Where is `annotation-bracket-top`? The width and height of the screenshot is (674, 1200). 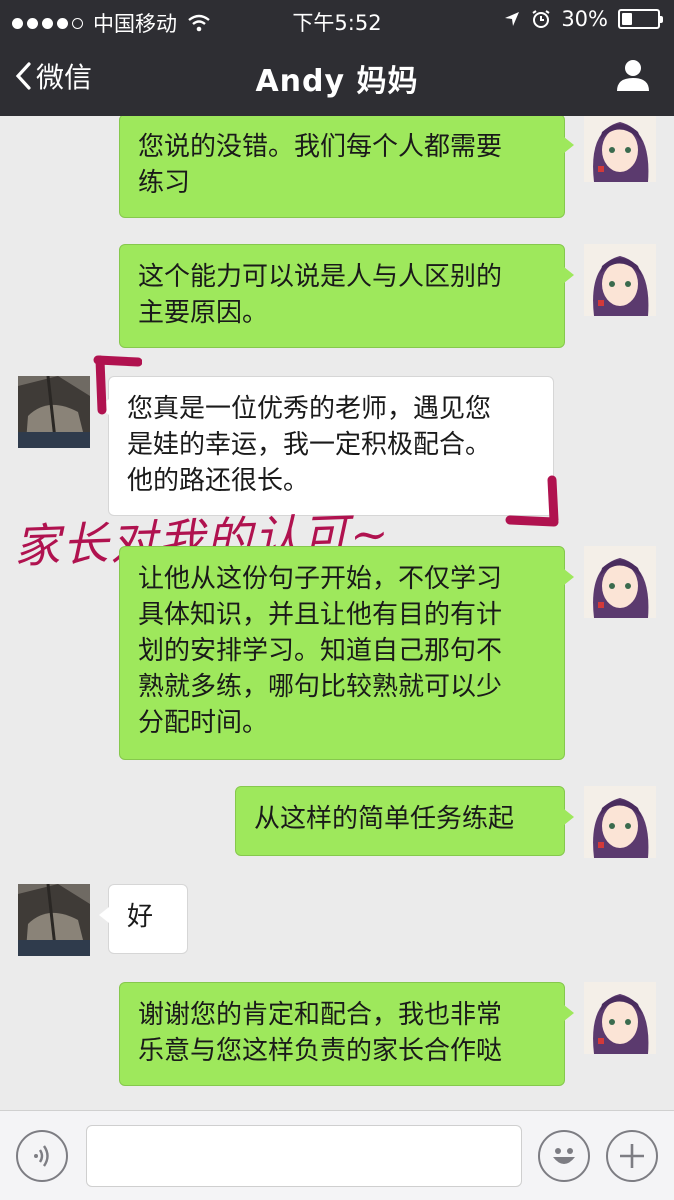
annotation-bracket-top is located at coordinates (117, 385).